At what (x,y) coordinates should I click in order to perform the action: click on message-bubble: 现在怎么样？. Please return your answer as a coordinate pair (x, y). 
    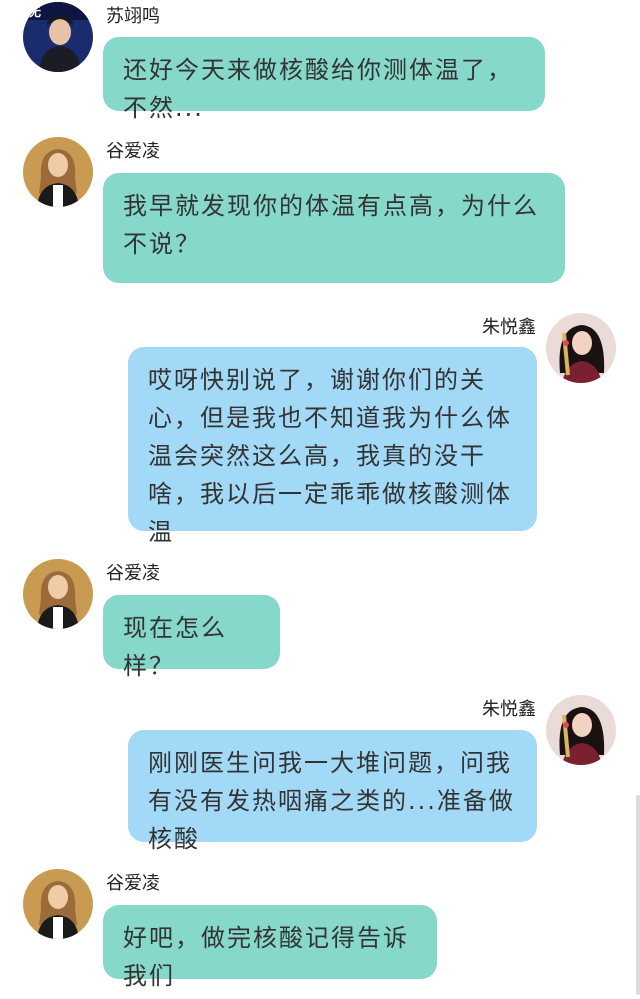
    Looking at the image, I should click on (191, 637).